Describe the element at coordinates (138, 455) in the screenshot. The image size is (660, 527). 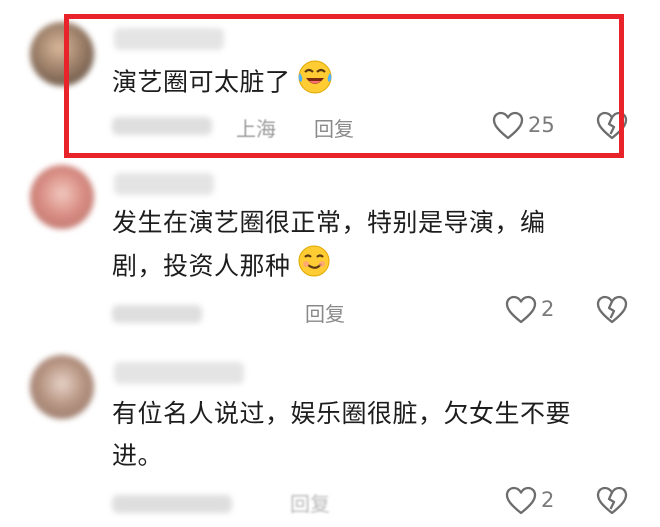
I see `comment-text-line-2: 进。` at that location.